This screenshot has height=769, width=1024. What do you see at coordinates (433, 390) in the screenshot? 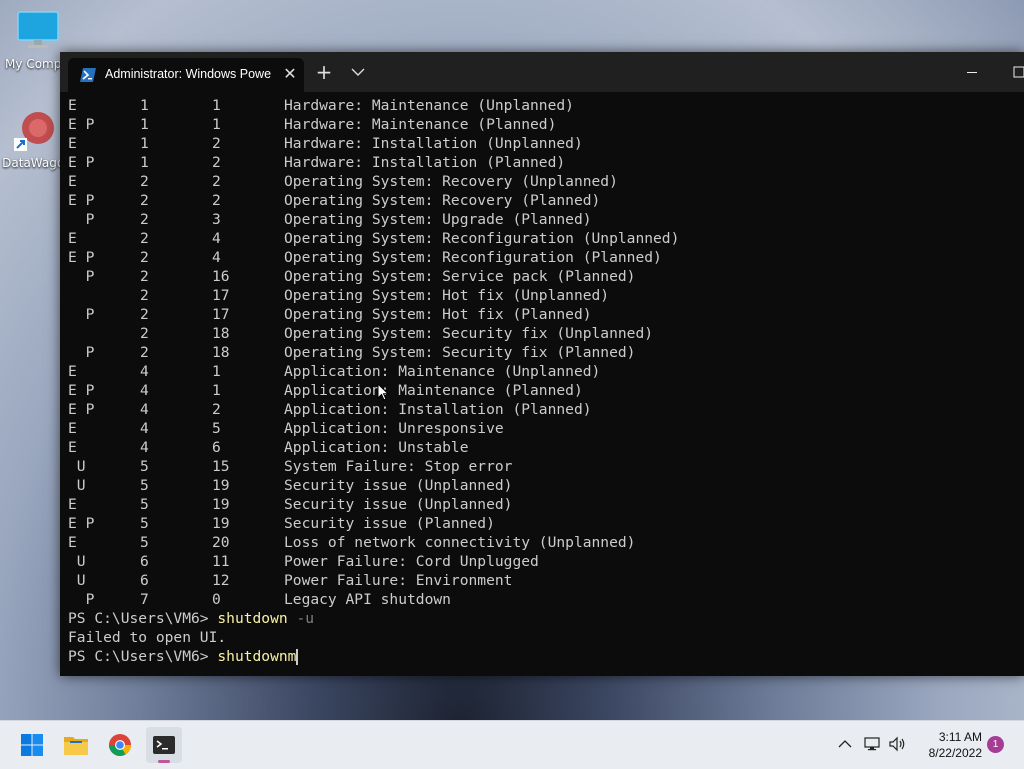
I see `row-description: Application: Maintenance (Planned)` at bounding box center [433, 390].